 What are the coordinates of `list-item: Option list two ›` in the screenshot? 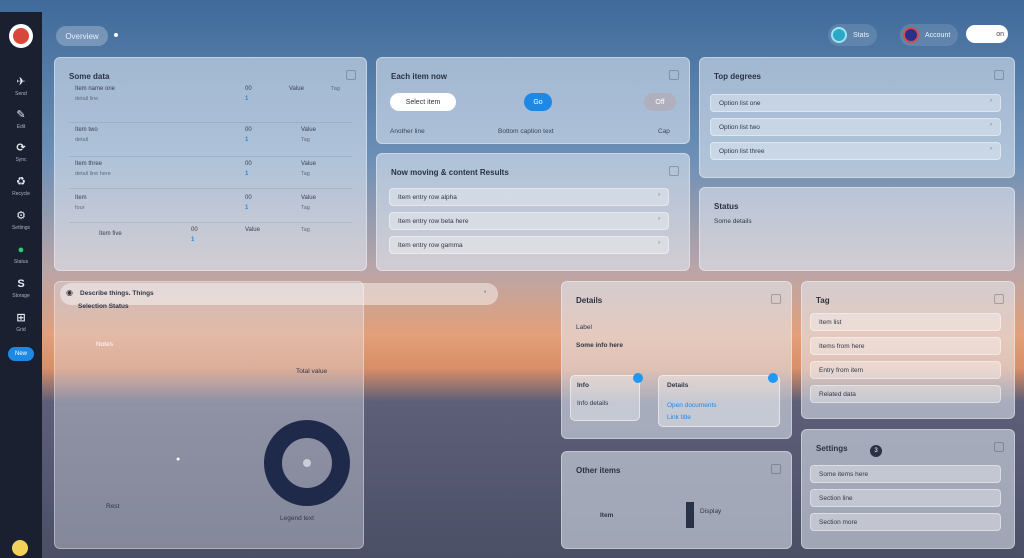 It's located at (855, 127).